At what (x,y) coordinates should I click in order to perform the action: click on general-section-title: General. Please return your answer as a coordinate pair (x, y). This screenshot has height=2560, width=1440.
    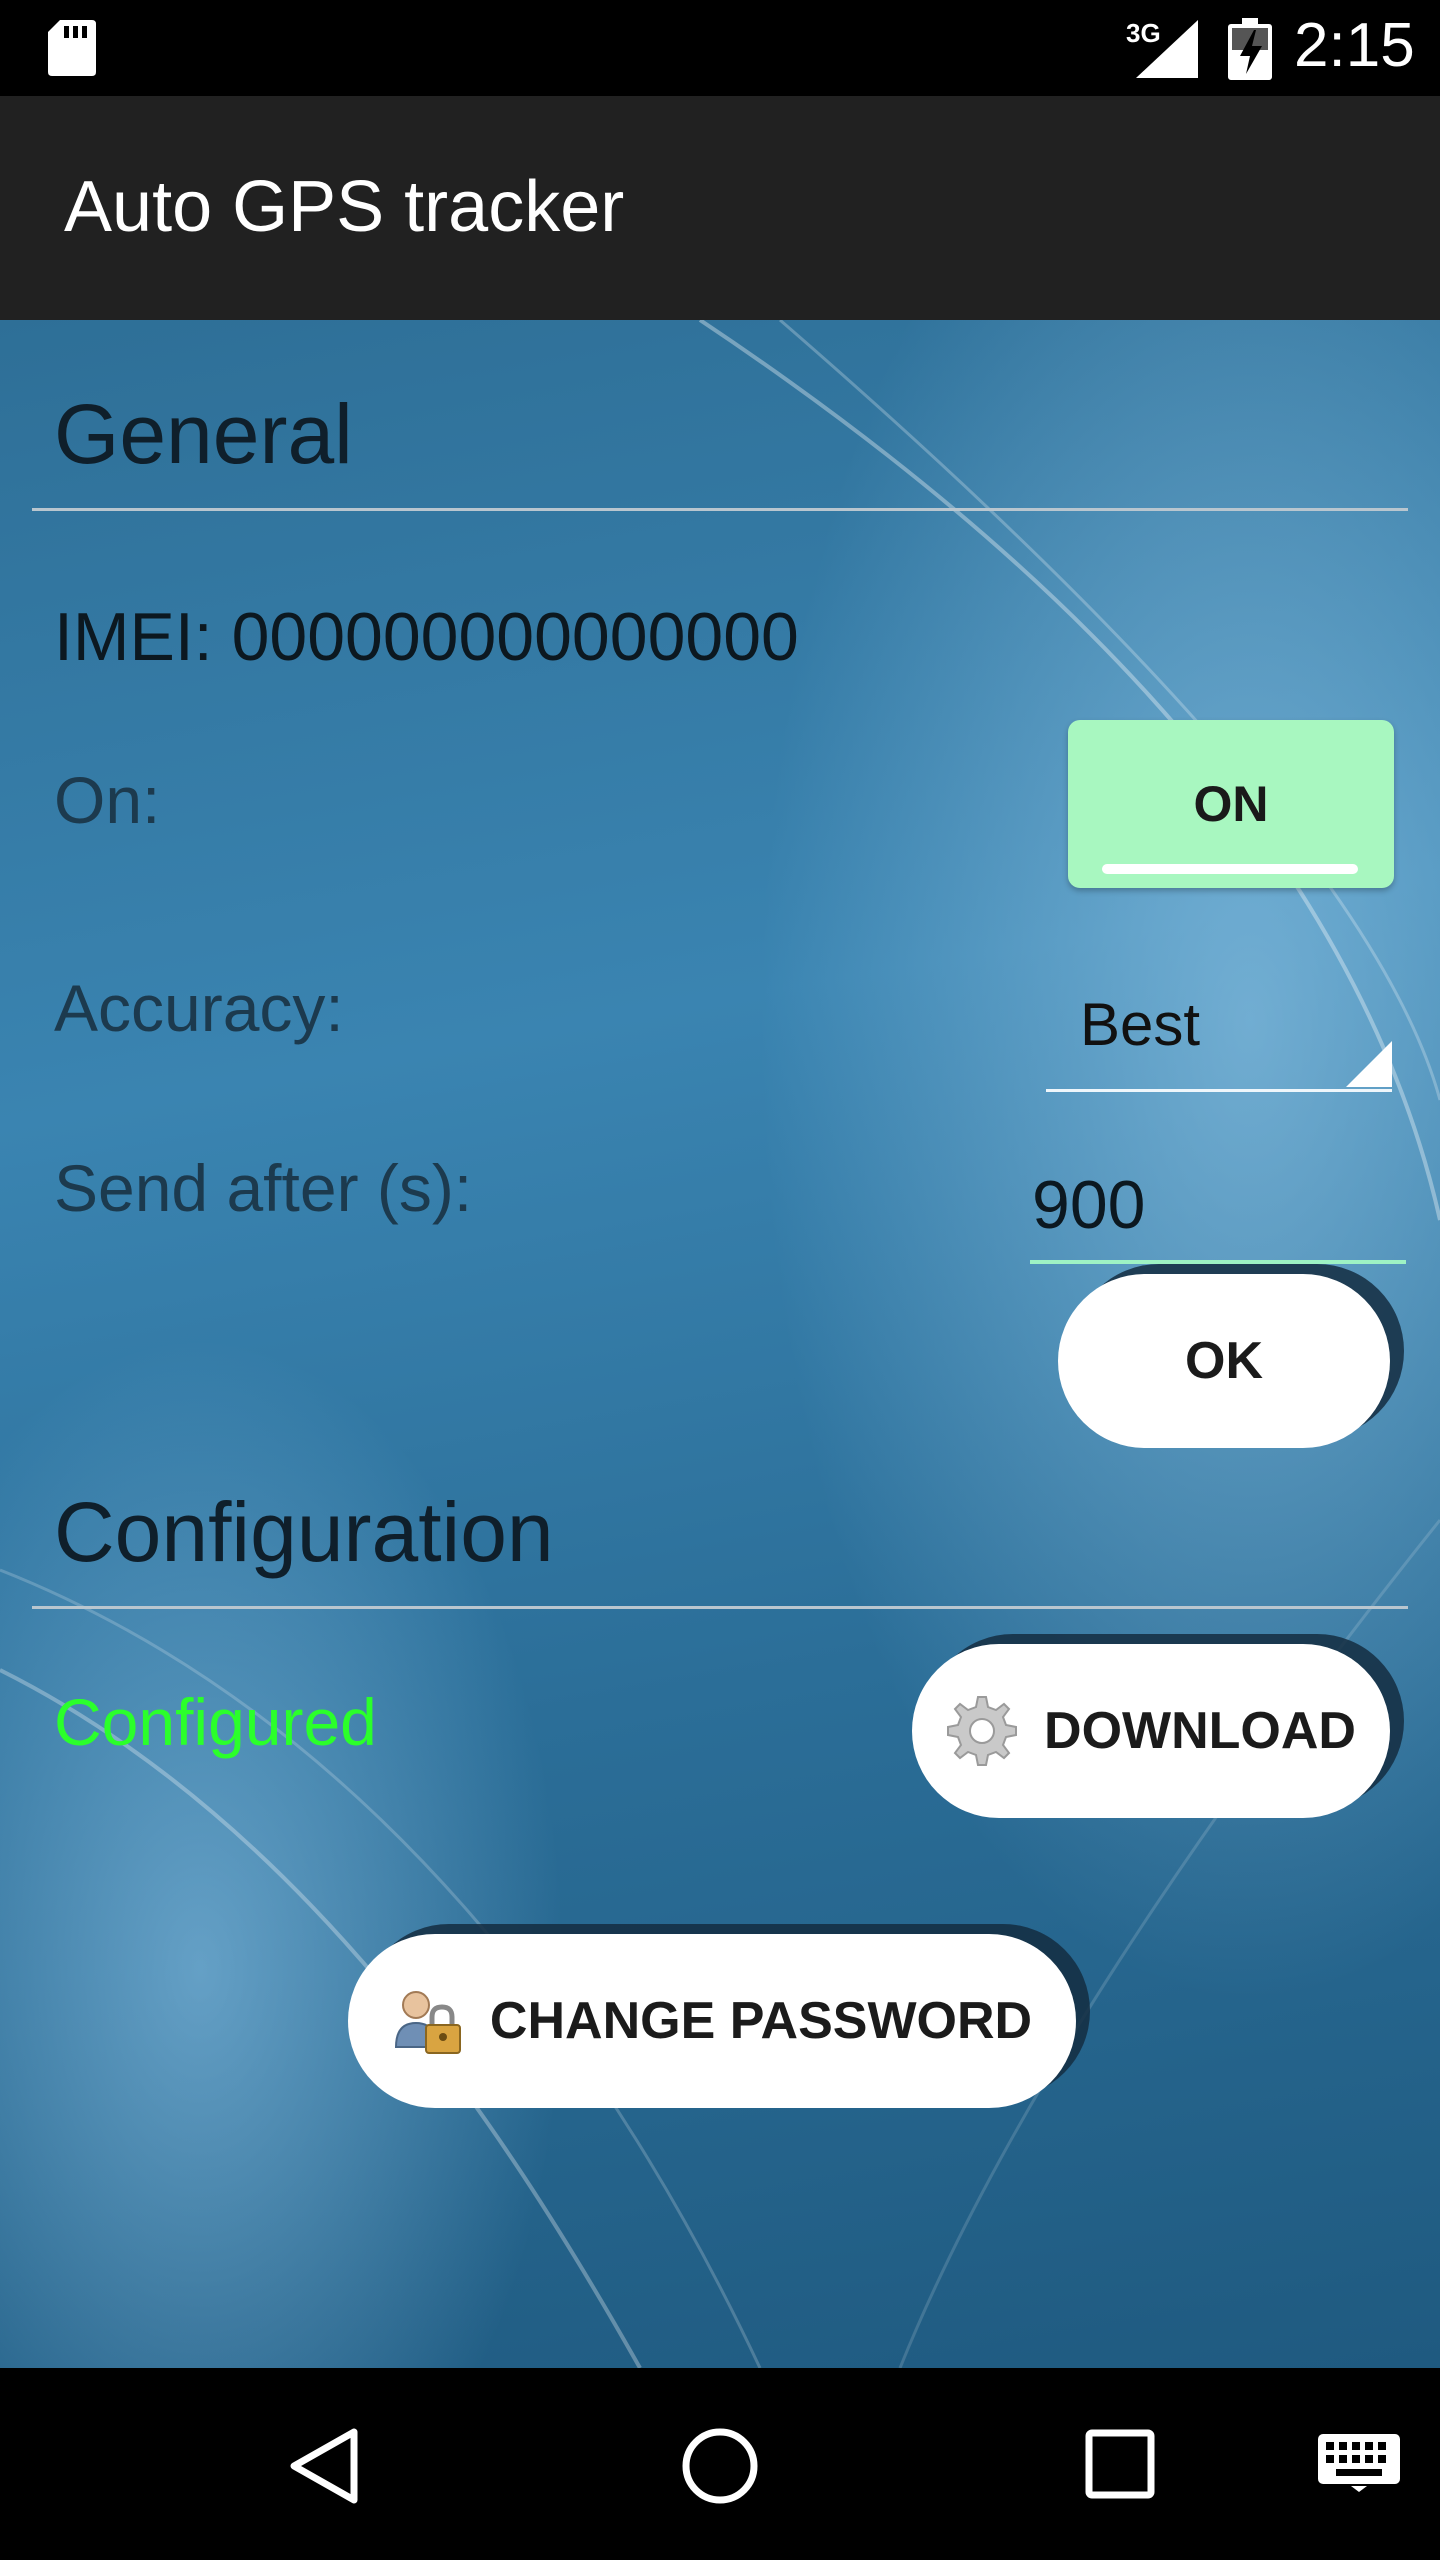
    Looking at the image, I should click on (203, 434).